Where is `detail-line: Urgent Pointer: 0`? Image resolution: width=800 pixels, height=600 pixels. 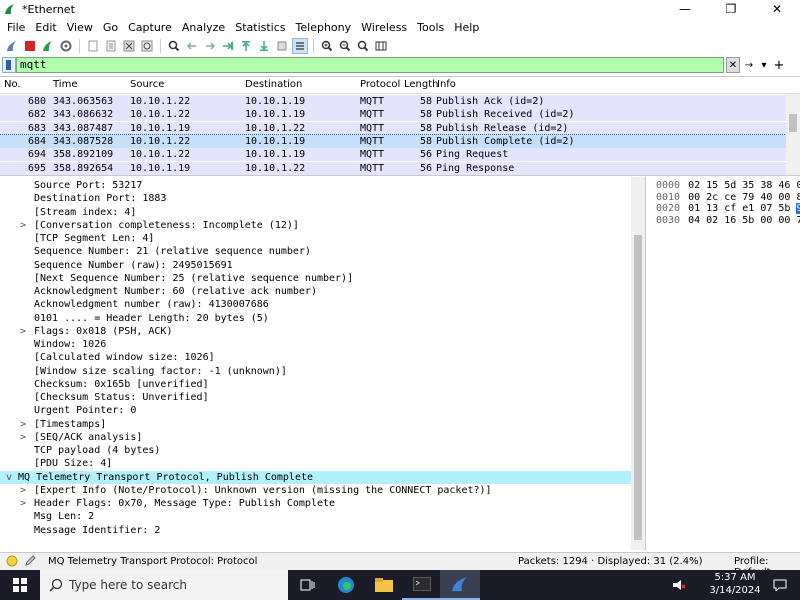 detail-line: Urgent Pointer: 0 is located at coordinates (316, 410).